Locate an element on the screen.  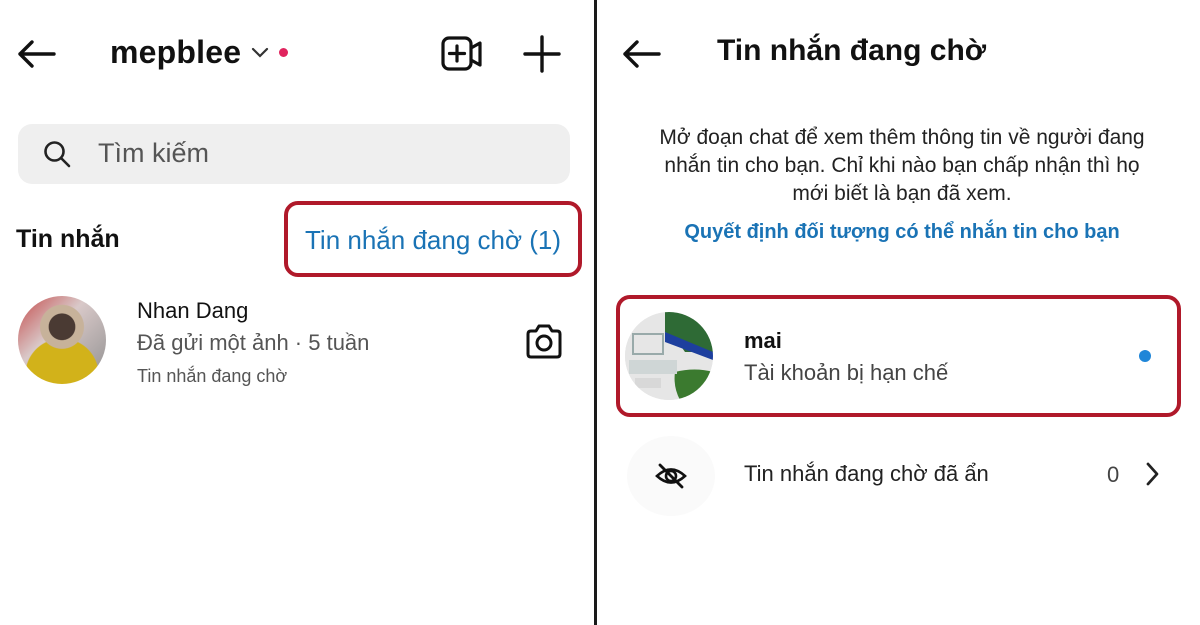
camera-icon is located at coordinates (544, 341).